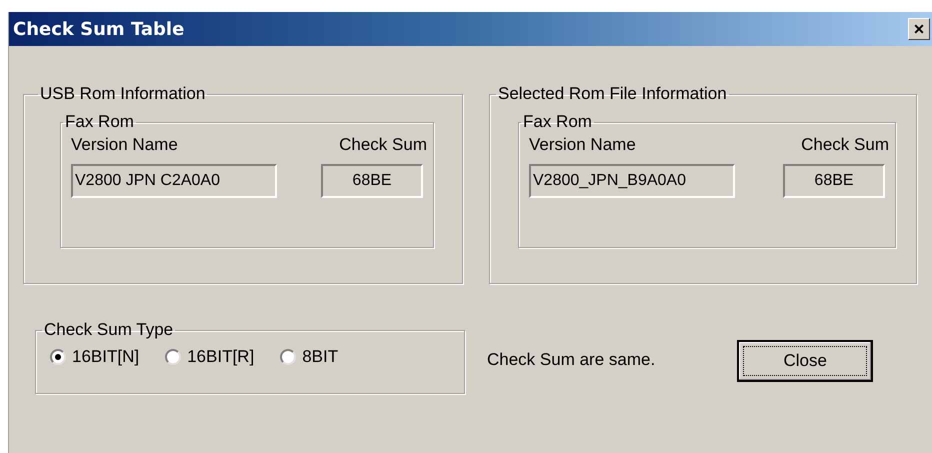 The width and height of the screenshot is (932, 453). I want to click on group-title: USB Rom Information, so click(122, 94).